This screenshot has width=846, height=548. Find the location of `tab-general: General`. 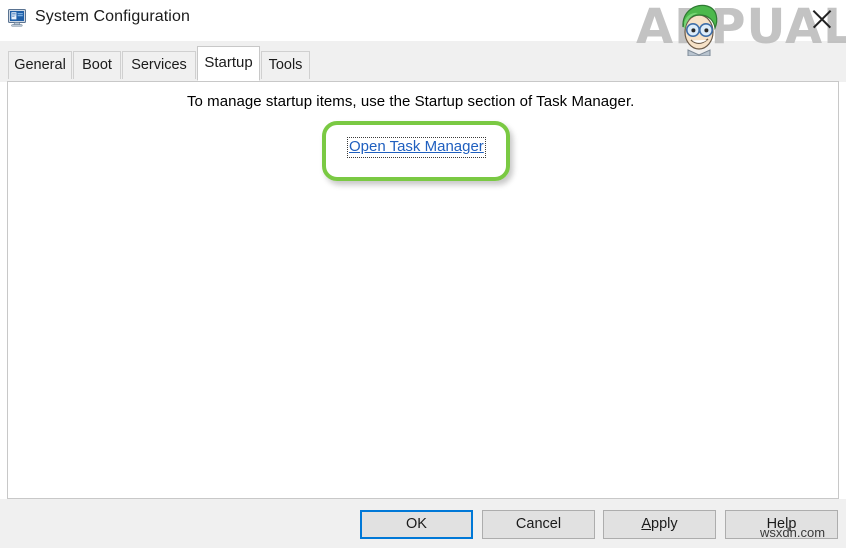

tab-general: General is located at coordinates (40, 65).